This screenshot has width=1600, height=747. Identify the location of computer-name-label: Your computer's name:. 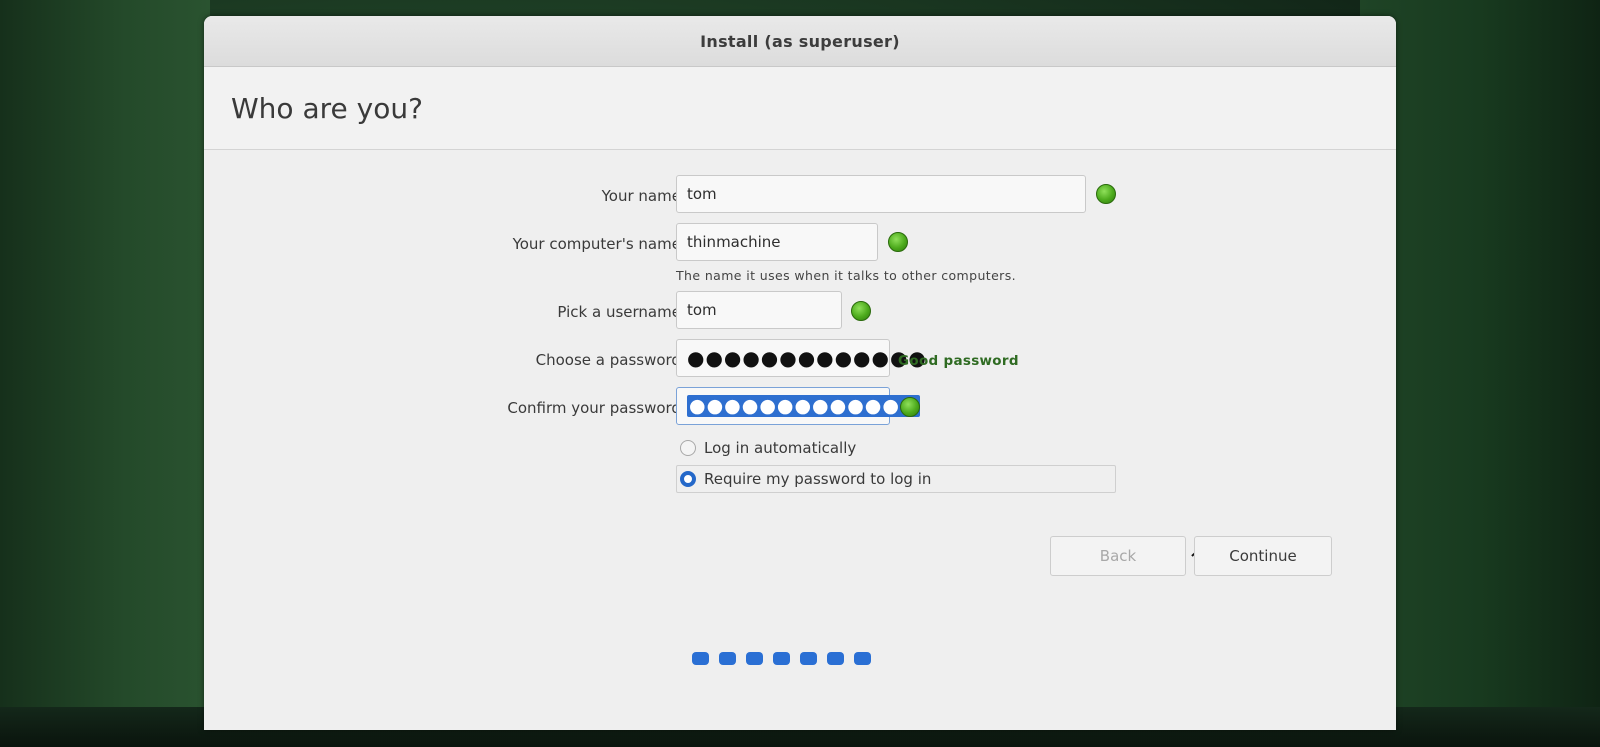
(599, 244).